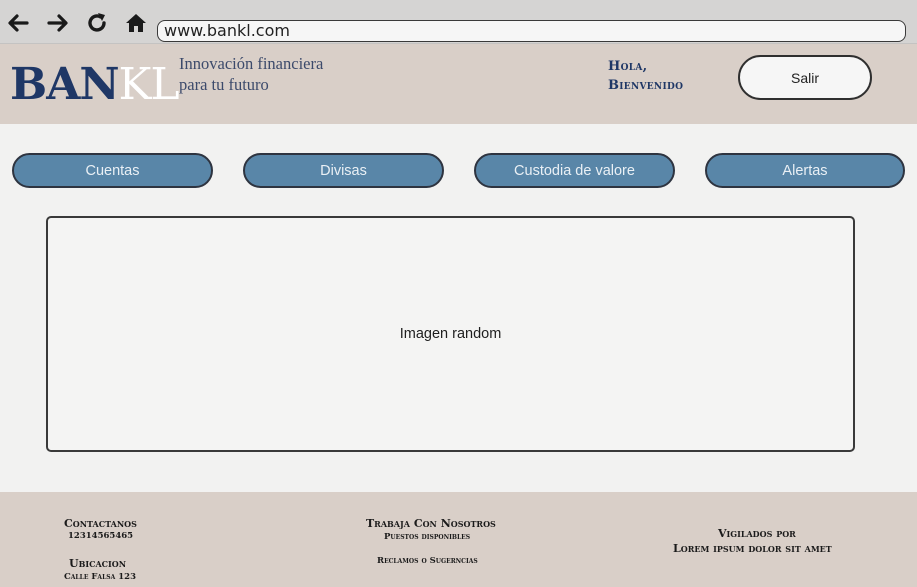  I want to click on logout-button: Salir, so click(805, 77).